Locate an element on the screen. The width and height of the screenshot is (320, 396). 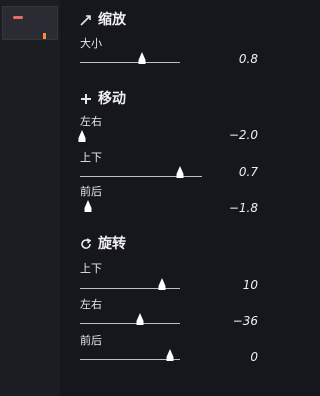
section-title-scale: 缩放 is located at coordinates (103, 20).